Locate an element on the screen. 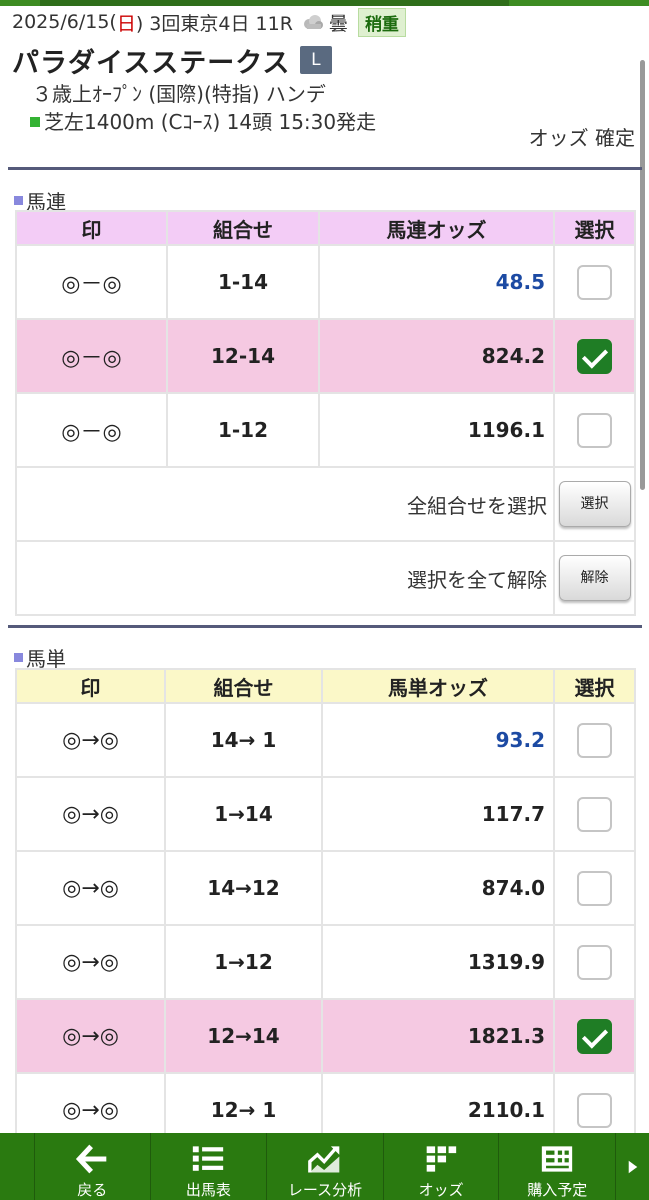 The width and height of the screenshot is (649, 1200). tab-entries-label: 出馬表 is located at coordinates (208, 1190).